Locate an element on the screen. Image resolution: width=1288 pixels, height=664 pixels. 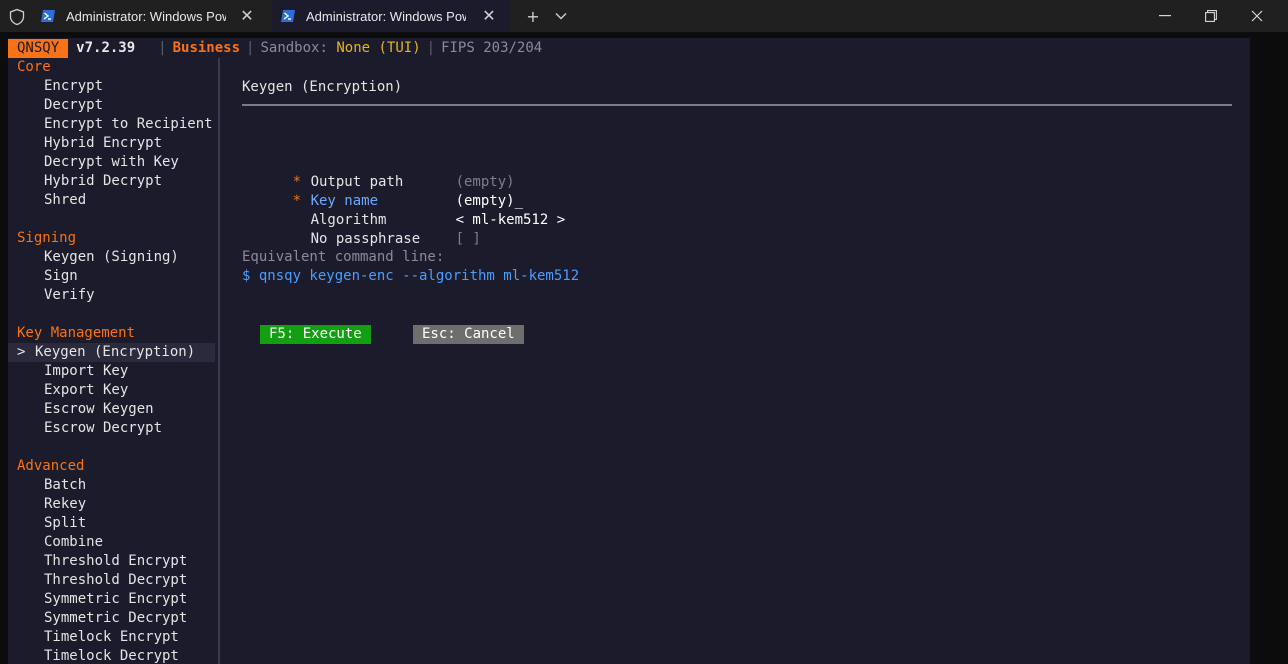
edition-label: Business is located at coordinates (206, 48).